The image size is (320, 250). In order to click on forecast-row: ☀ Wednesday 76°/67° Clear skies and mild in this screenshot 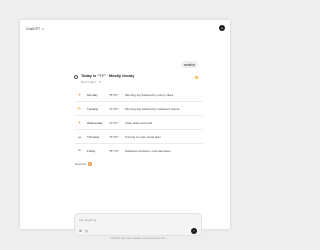, I will do `click(139, 123)`.